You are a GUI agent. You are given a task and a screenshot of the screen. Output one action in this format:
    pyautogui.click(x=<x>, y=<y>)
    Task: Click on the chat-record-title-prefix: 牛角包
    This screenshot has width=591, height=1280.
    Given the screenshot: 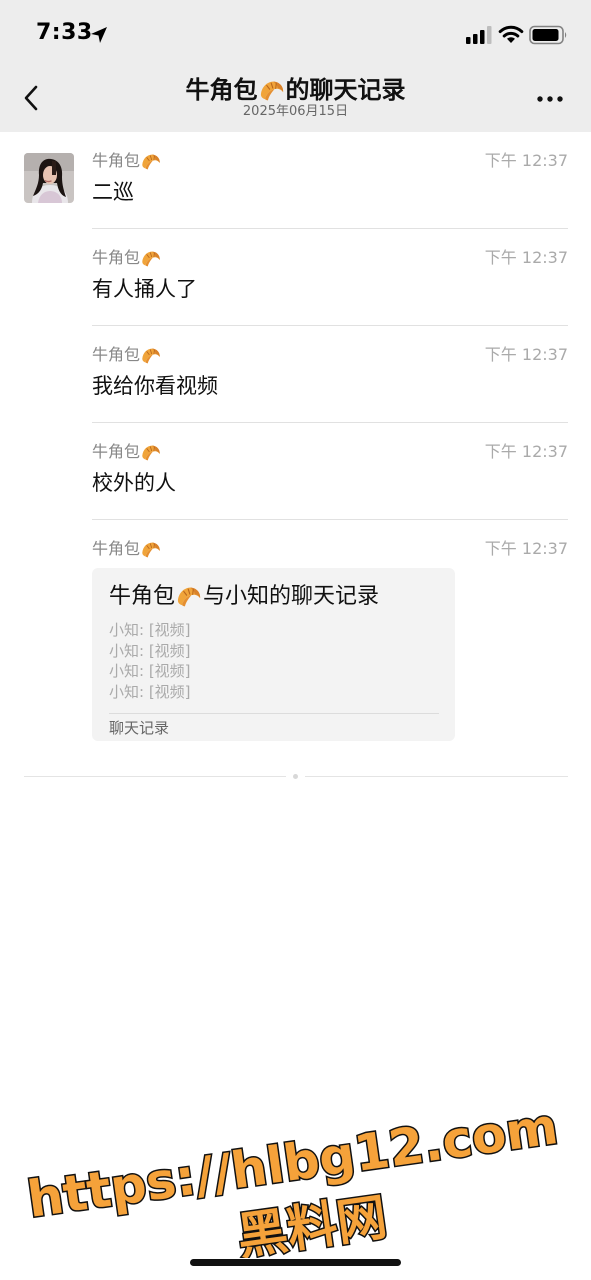 What is the action you would take?
    pyautogui.click(x=142, y=596)
    